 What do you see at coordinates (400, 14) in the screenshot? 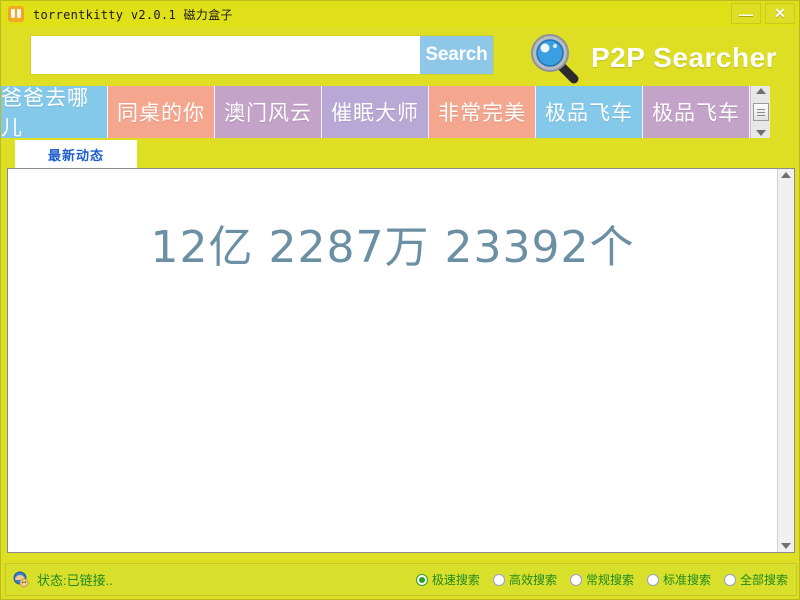
I see `title-bar: torrentkitty v2.0.1 磁力盒子 — ✕` at bounding box center [400, 14].